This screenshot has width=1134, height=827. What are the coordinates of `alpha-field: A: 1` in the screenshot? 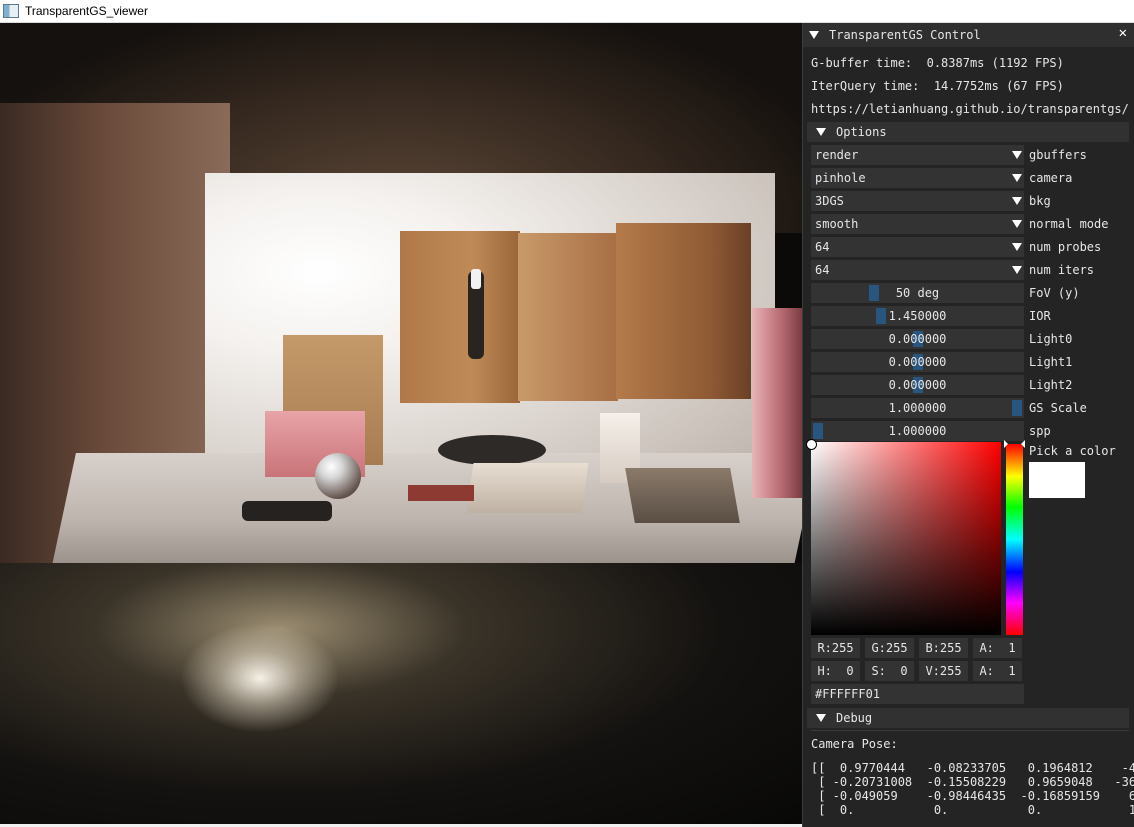 It's located at (997, 648).